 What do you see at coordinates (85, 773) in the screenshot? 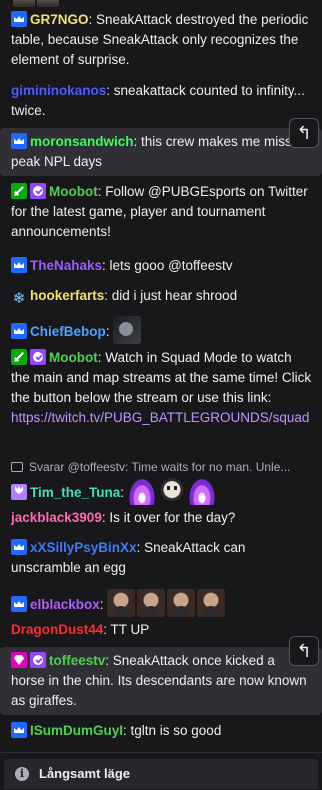
I see `slow-mode-label: Långsamt läge` at bounding box center [85, 773].